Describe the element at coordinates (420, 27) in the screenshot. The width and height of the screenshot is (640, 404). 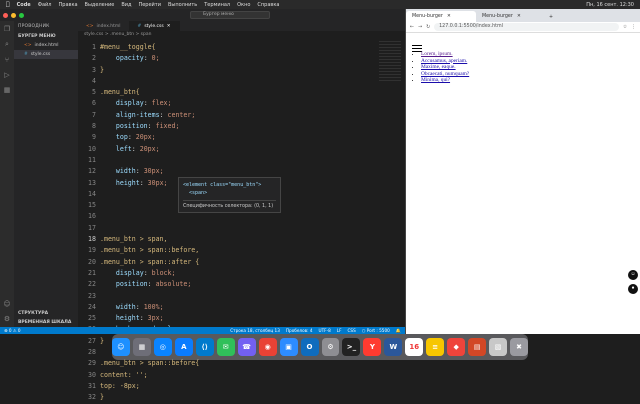
I see `forward-icon: →` at that location.